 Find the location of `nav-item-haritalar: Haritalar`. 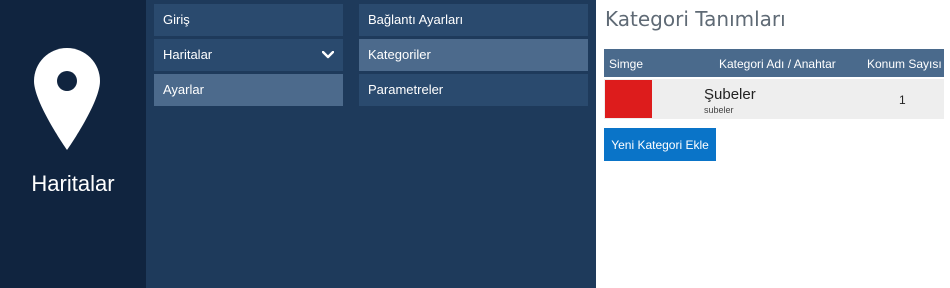

nav-item-haritalar: Haritalar is located at coordinates (248, 55).